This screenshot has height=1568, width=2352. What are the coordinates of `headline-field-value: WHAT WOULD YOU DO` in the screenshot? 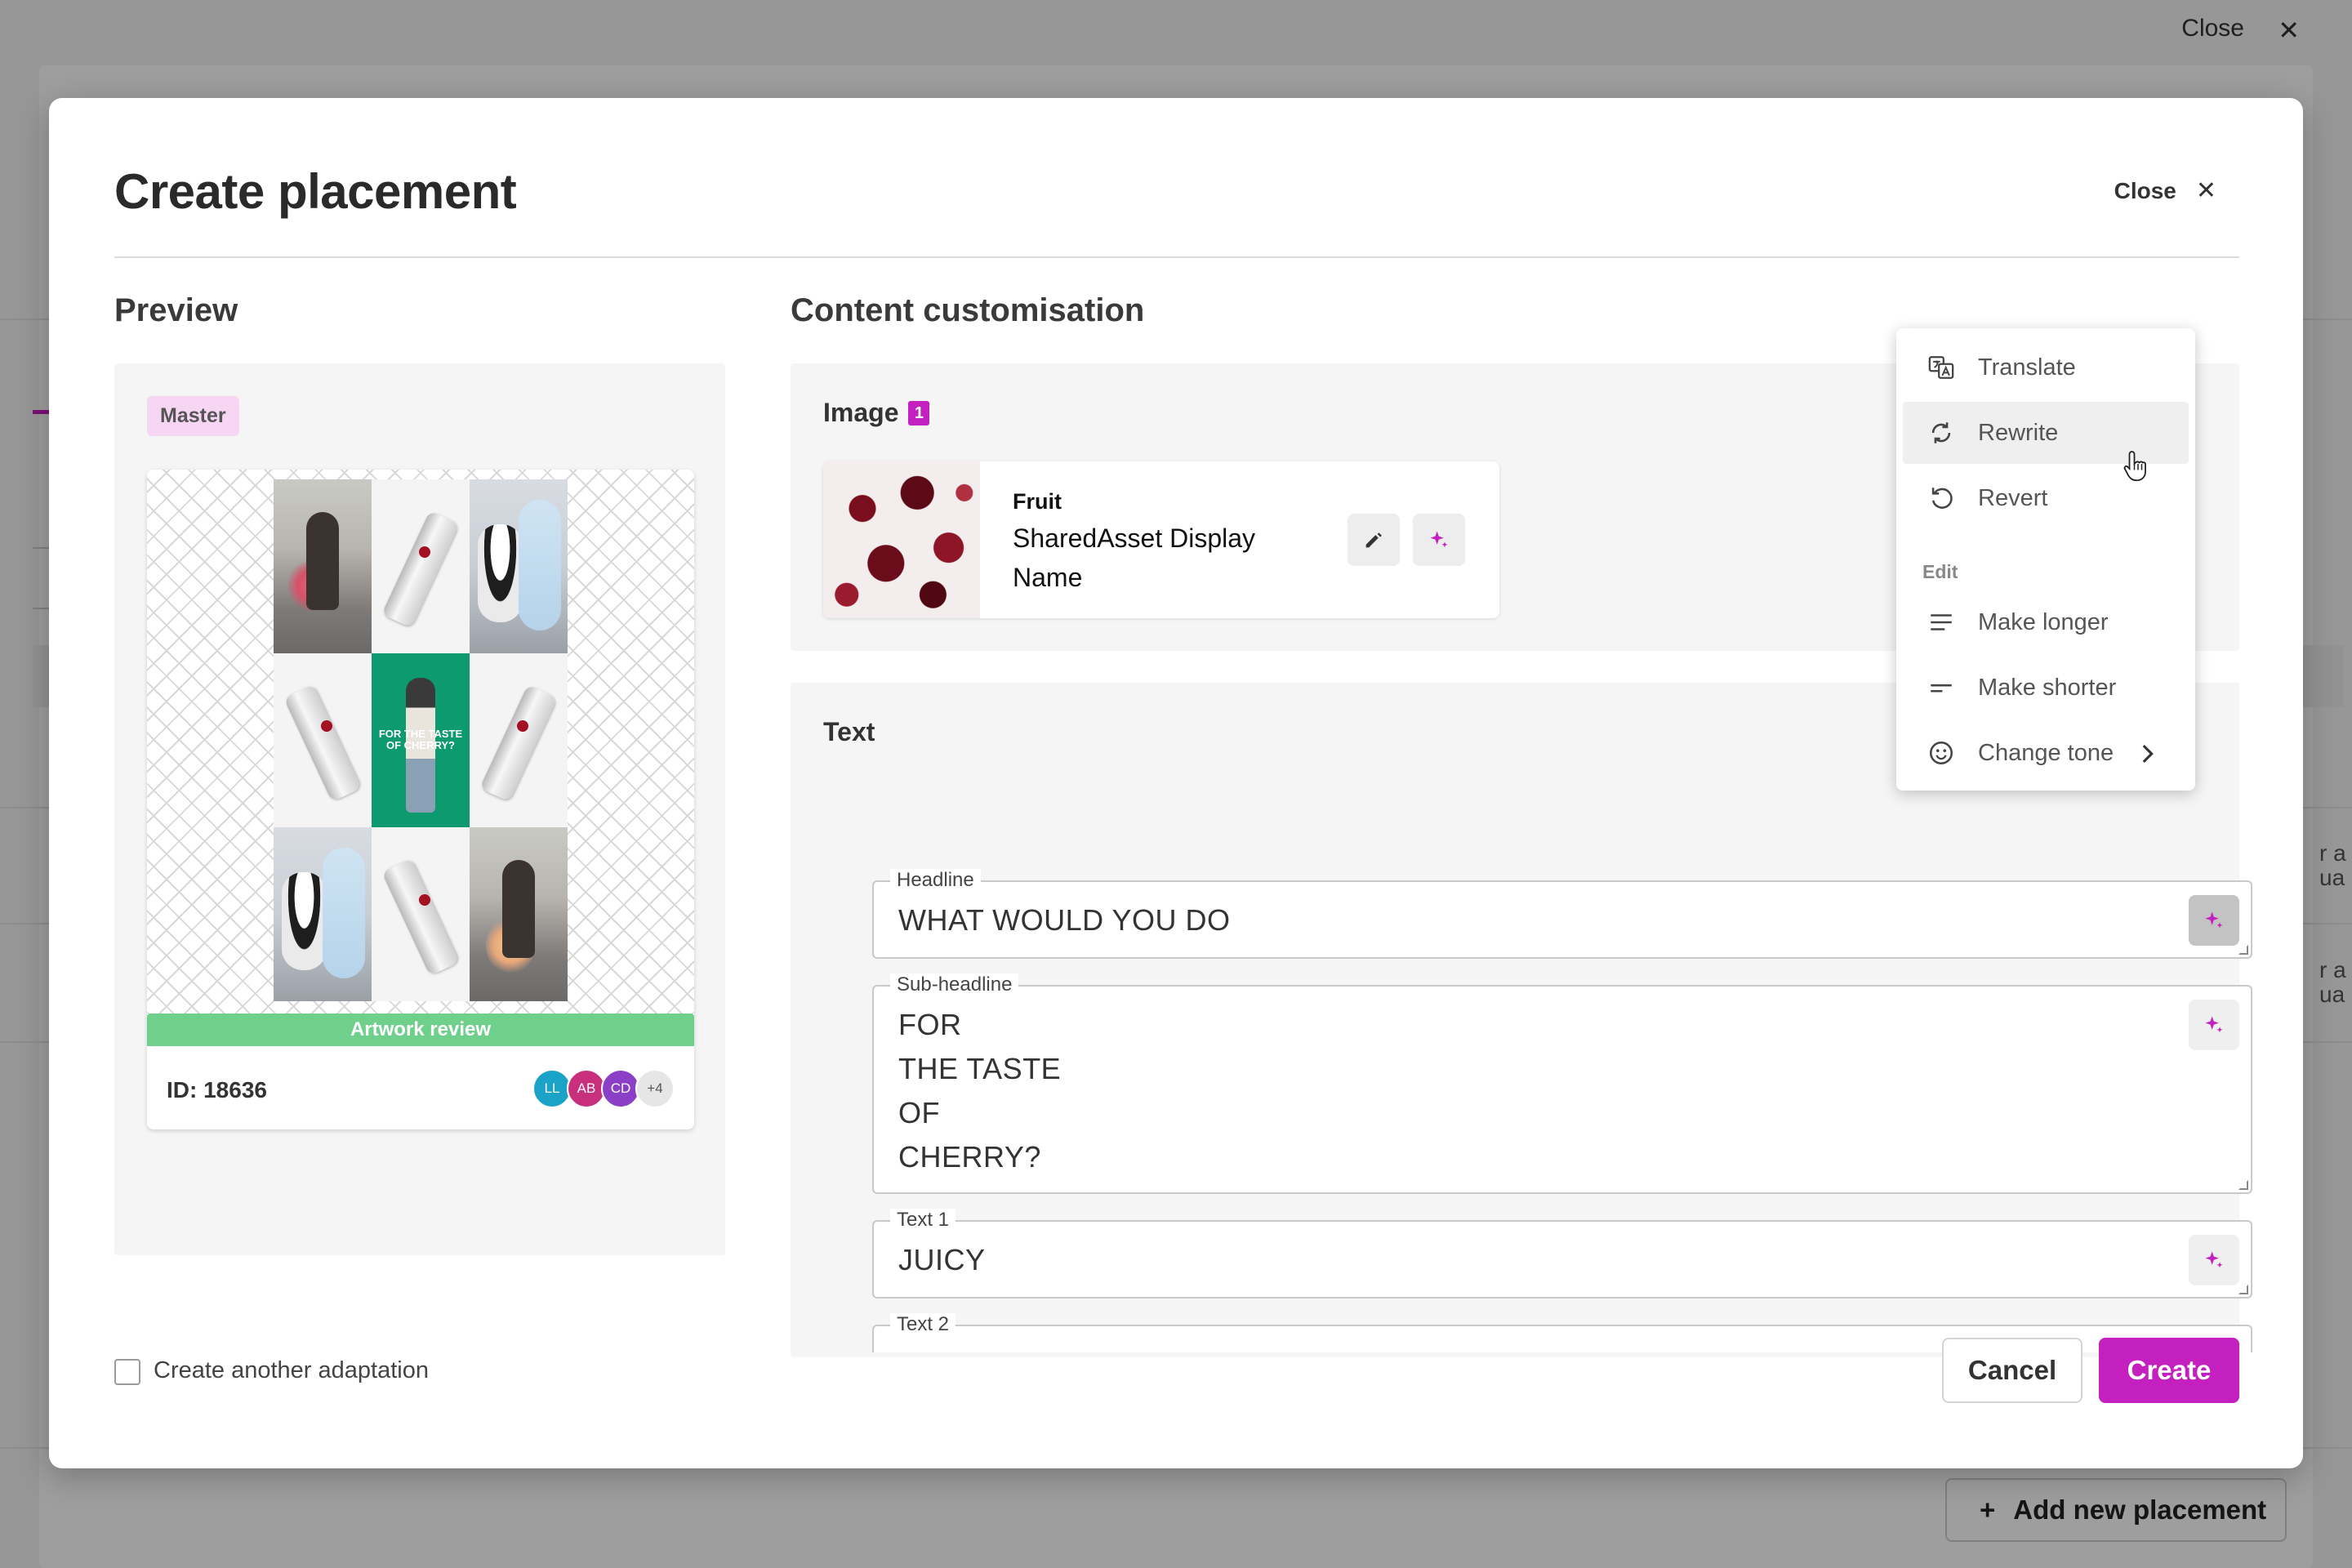 It's located at (1064, 920).